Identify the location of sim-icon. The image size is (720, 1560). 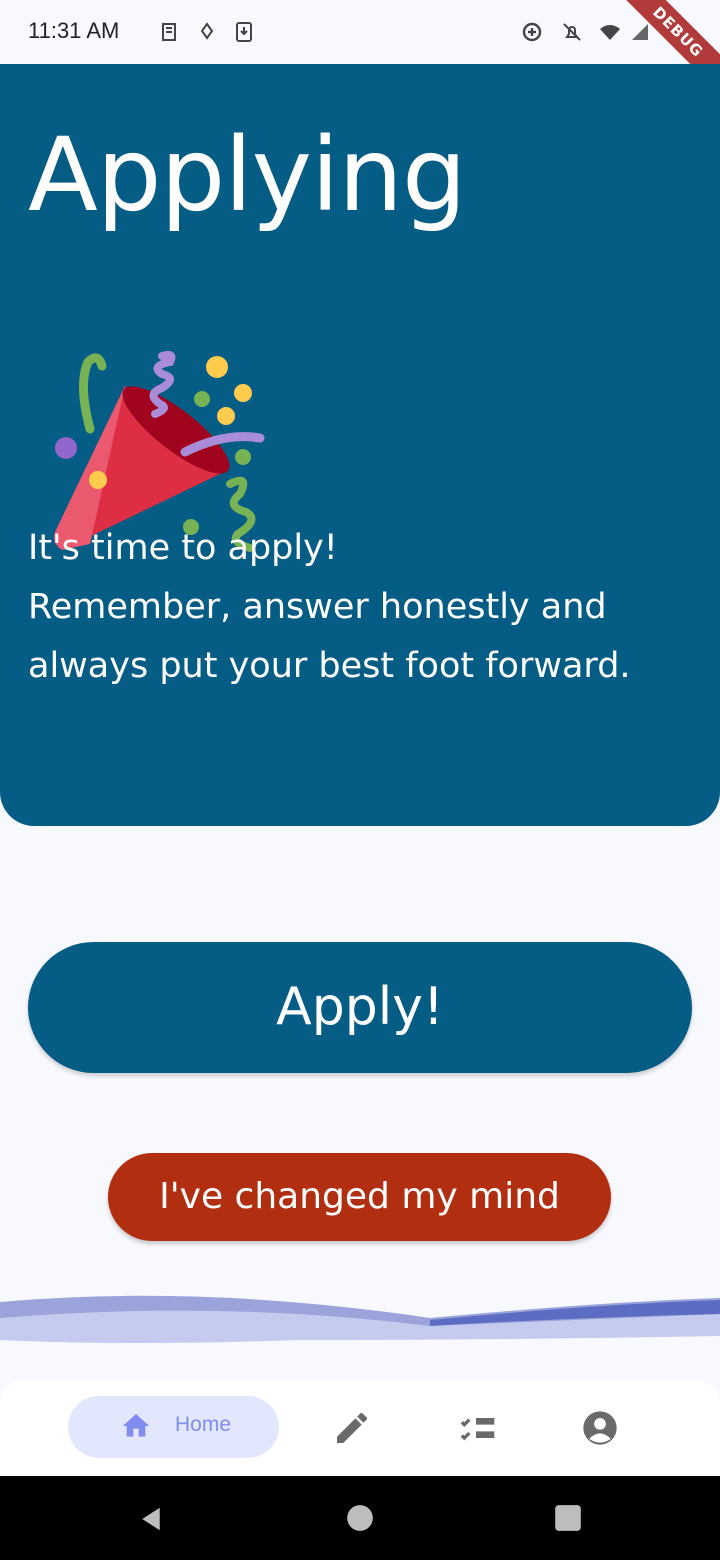
(169, 32).